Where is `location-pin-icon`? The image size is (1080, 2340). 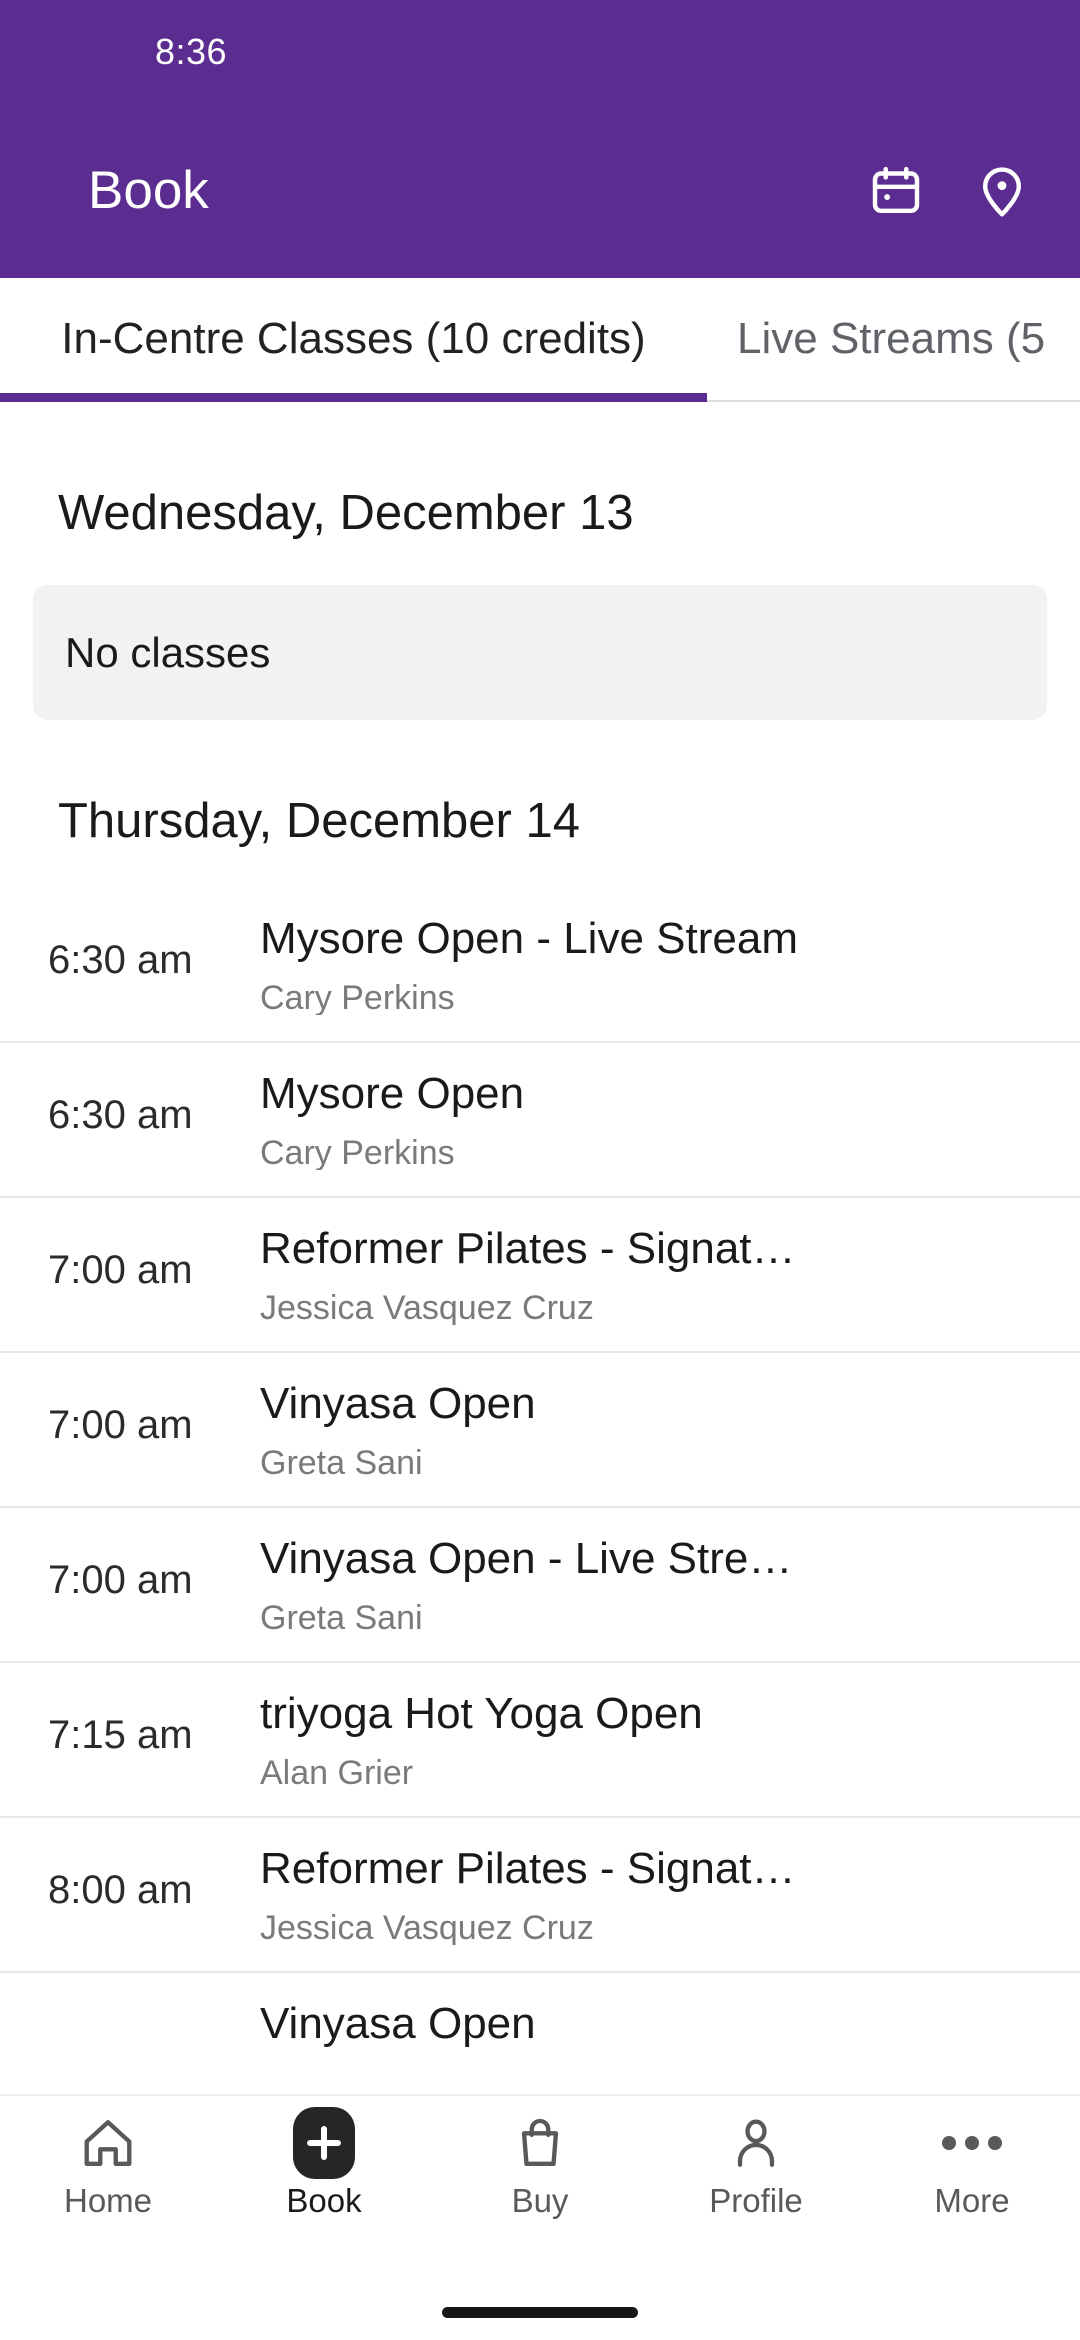 location-pin-icon is located at coordinates (1002, 191).